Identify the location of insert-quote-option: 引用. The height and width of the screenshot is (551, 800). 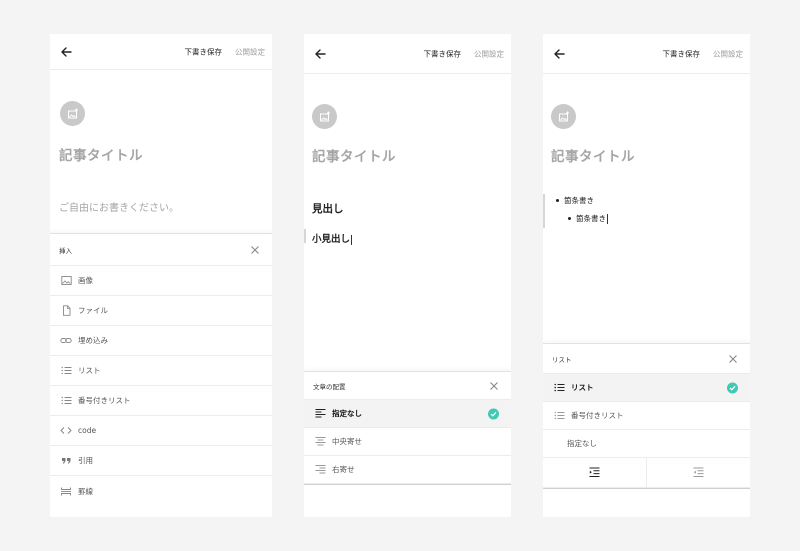
(161, 461).